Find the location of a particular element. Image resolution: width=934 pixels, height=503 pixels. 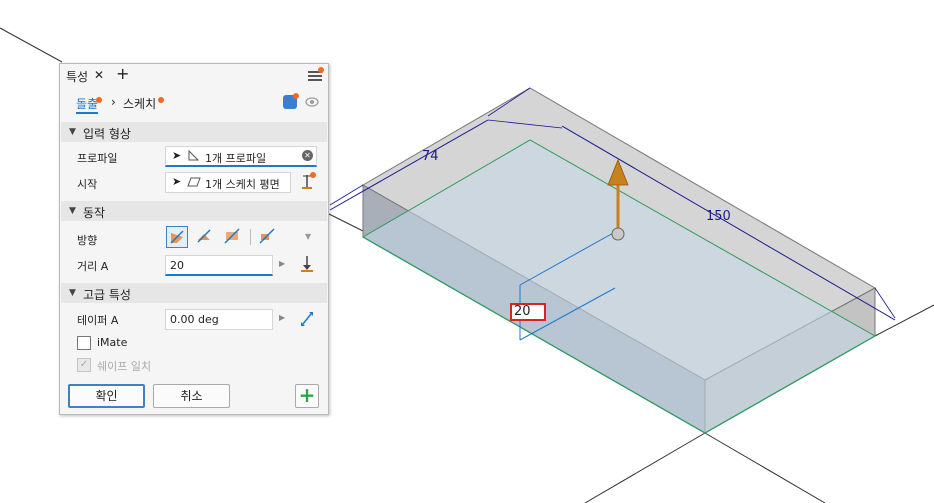

section-title: 동작 is located at coordinates (94, 213).